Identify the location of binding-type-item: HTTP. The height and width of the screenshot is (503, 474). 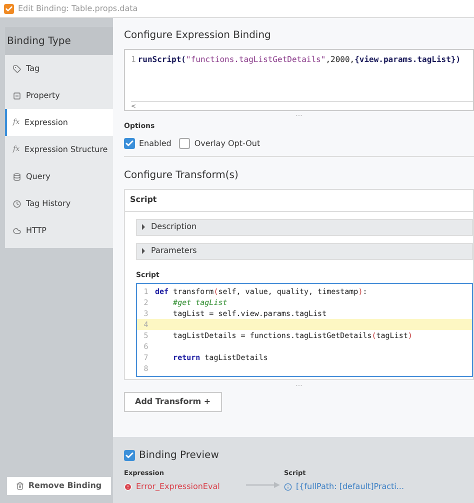
(59, 230).